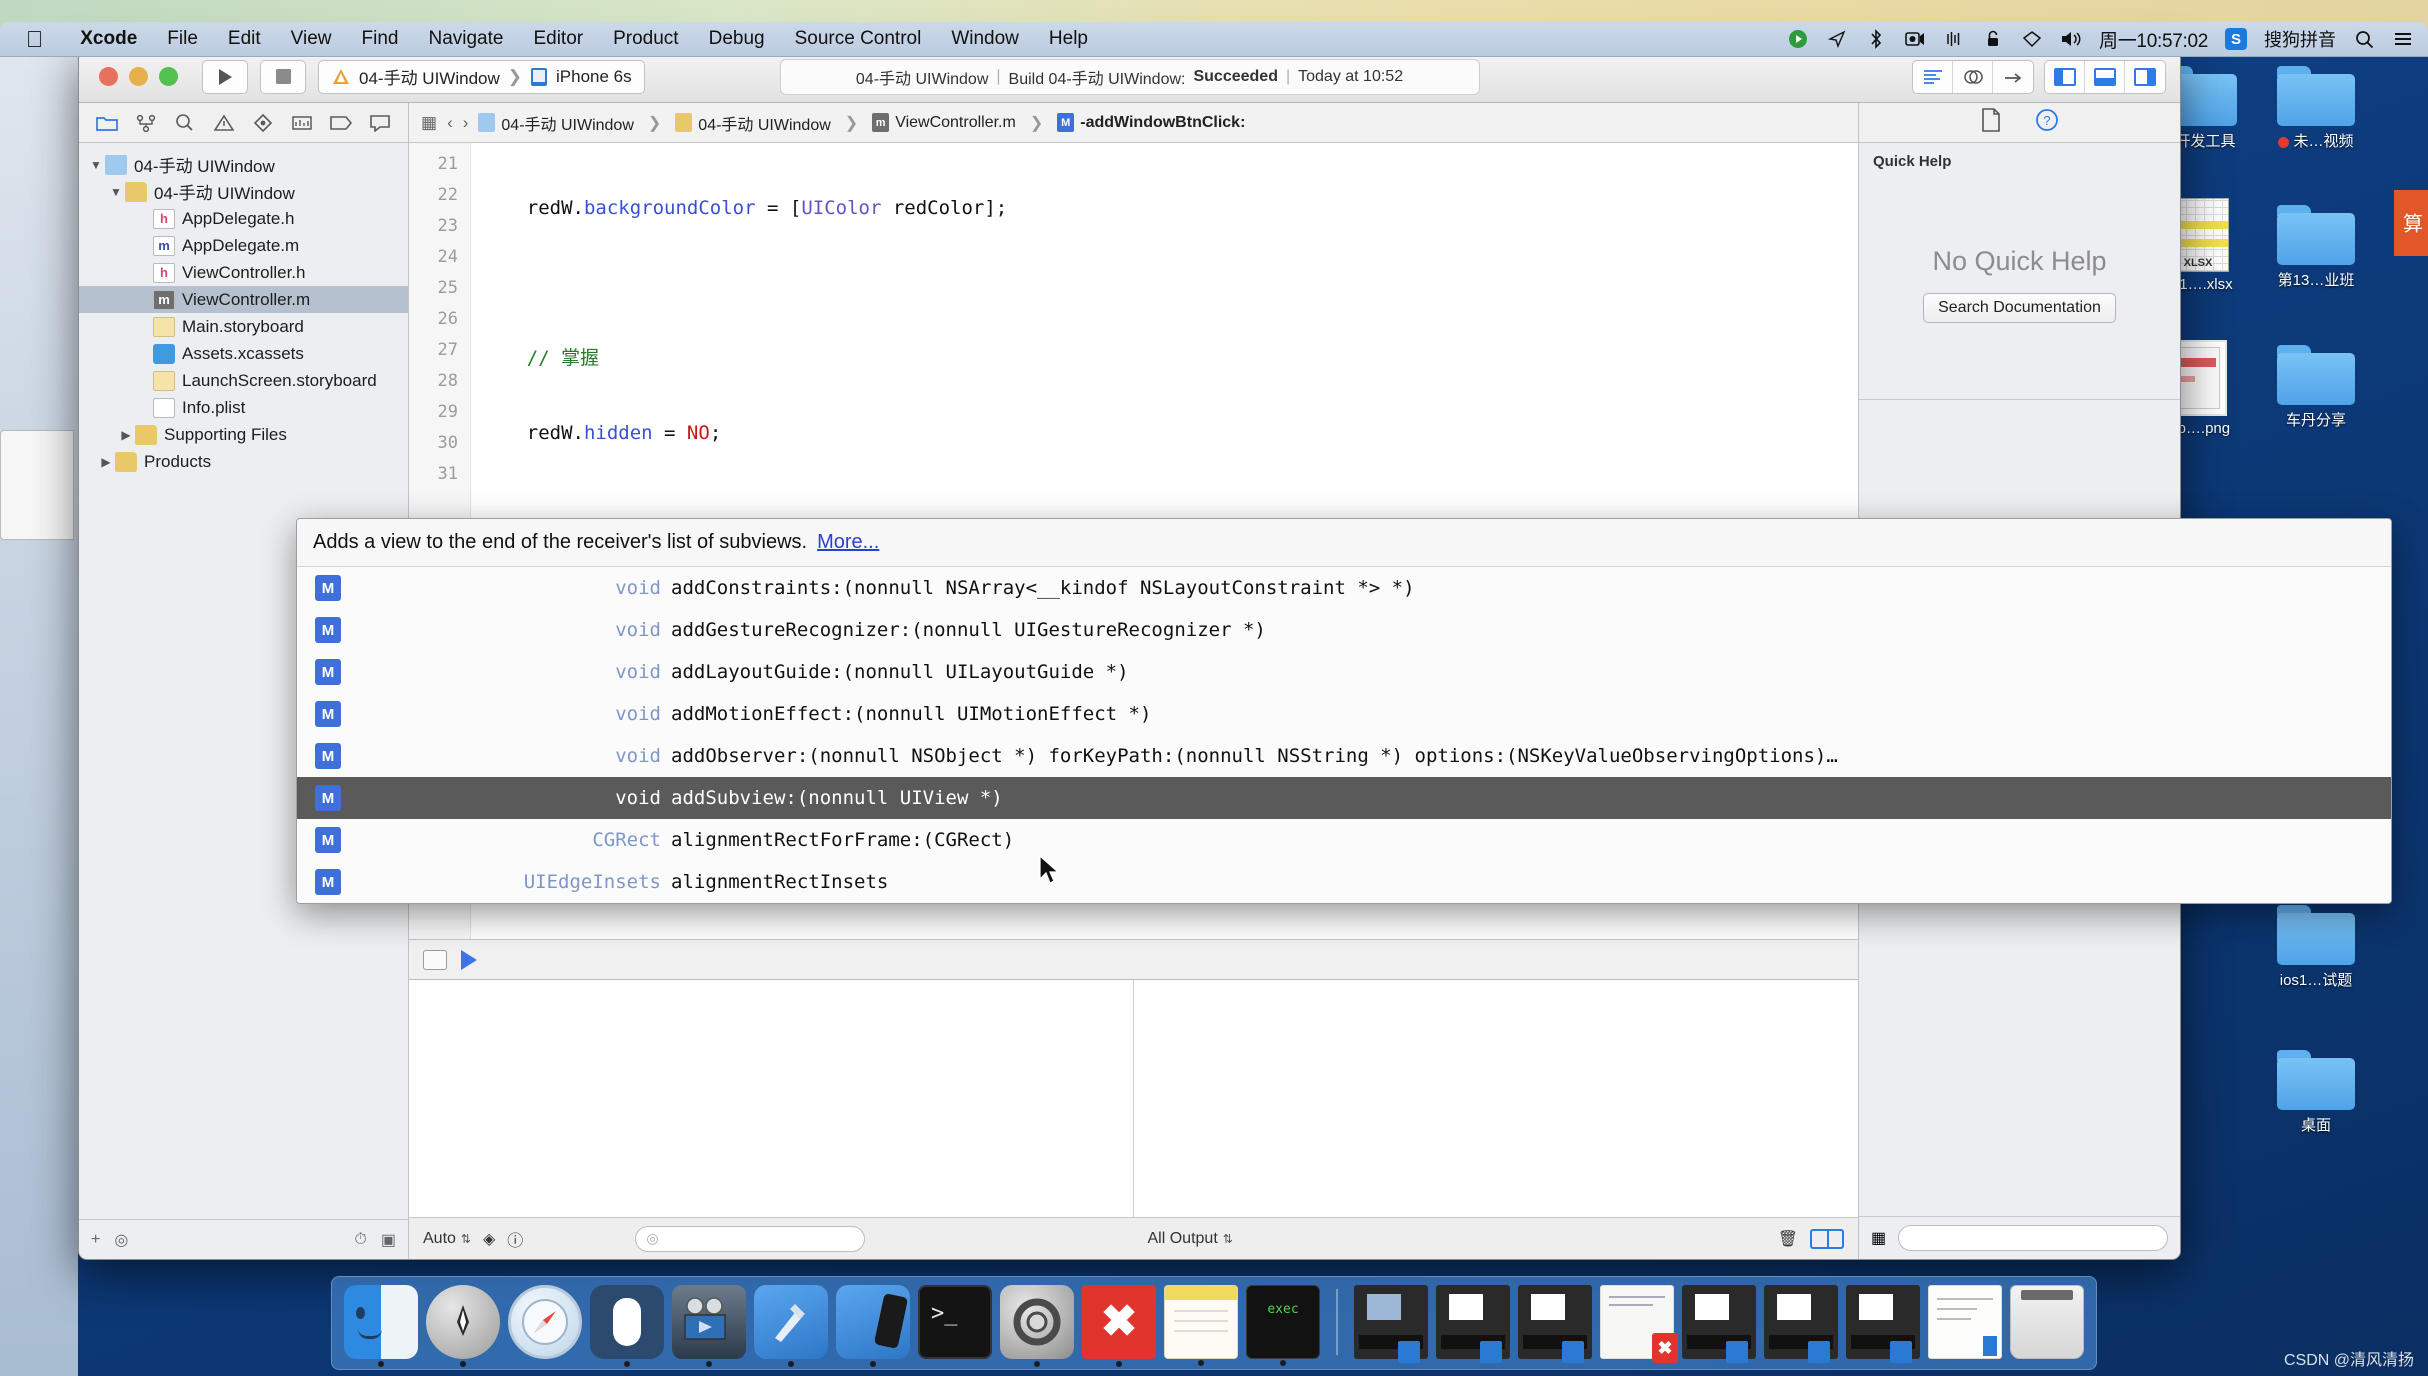 The height and width of the screenshot is (1376, 2428). I want to click on note-doc-icon, so click(1965, 1322).